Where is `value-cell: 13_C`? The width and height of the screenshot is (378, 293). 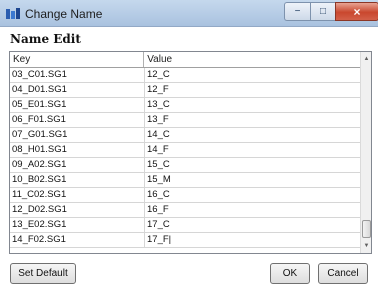 value-cell: 13_C is located at coordinates (253, 105).